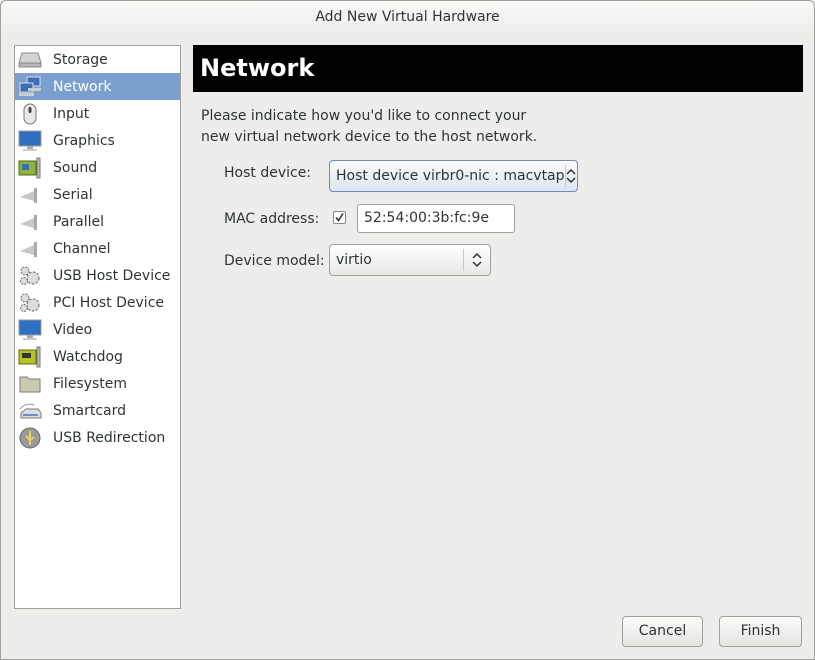  What do you see at coordinates (498, 68) in the screenshot?
I see `page-title: Network` at bounding box center [498, 68].